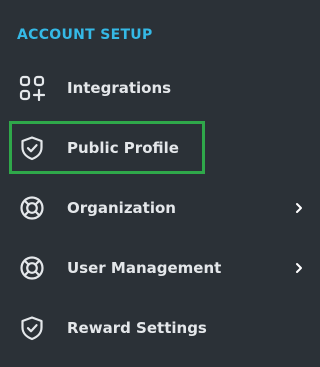  What do you see at coordinates (137, 328) in the screenshot?
I see `menu-item-label: Reward Settings` at bounding box center [137, 328].